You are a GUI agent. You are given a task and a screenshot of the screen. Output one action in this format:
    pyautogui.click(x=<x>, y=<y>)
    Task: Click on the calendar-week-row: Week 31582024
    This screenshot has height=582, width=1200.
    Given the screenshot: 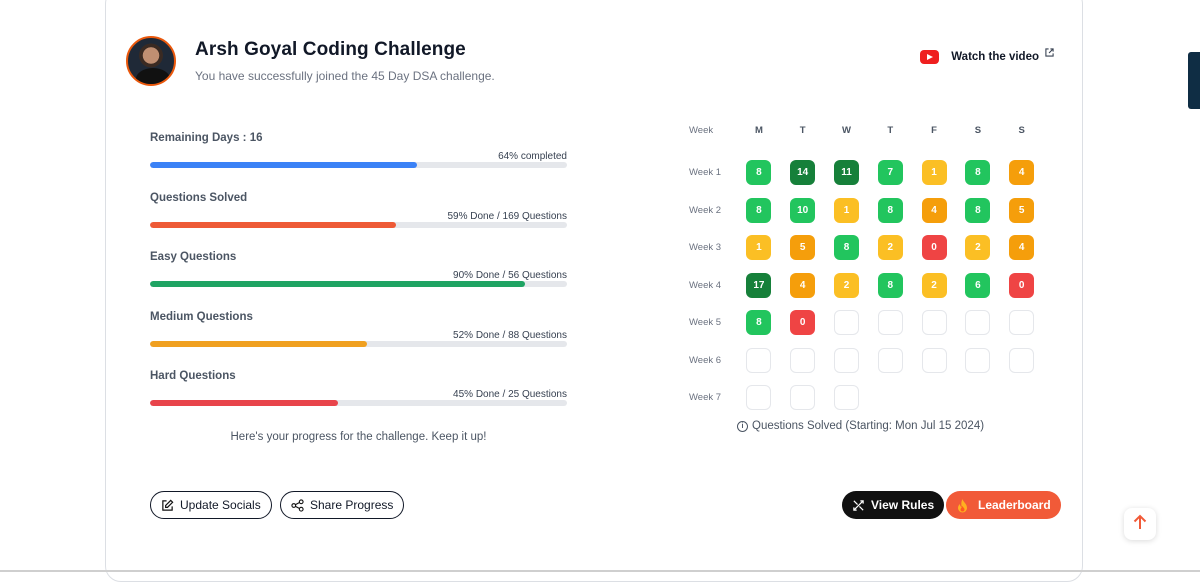 What is the action you would take?
    pyautogui.click(x=862, y=248)
    